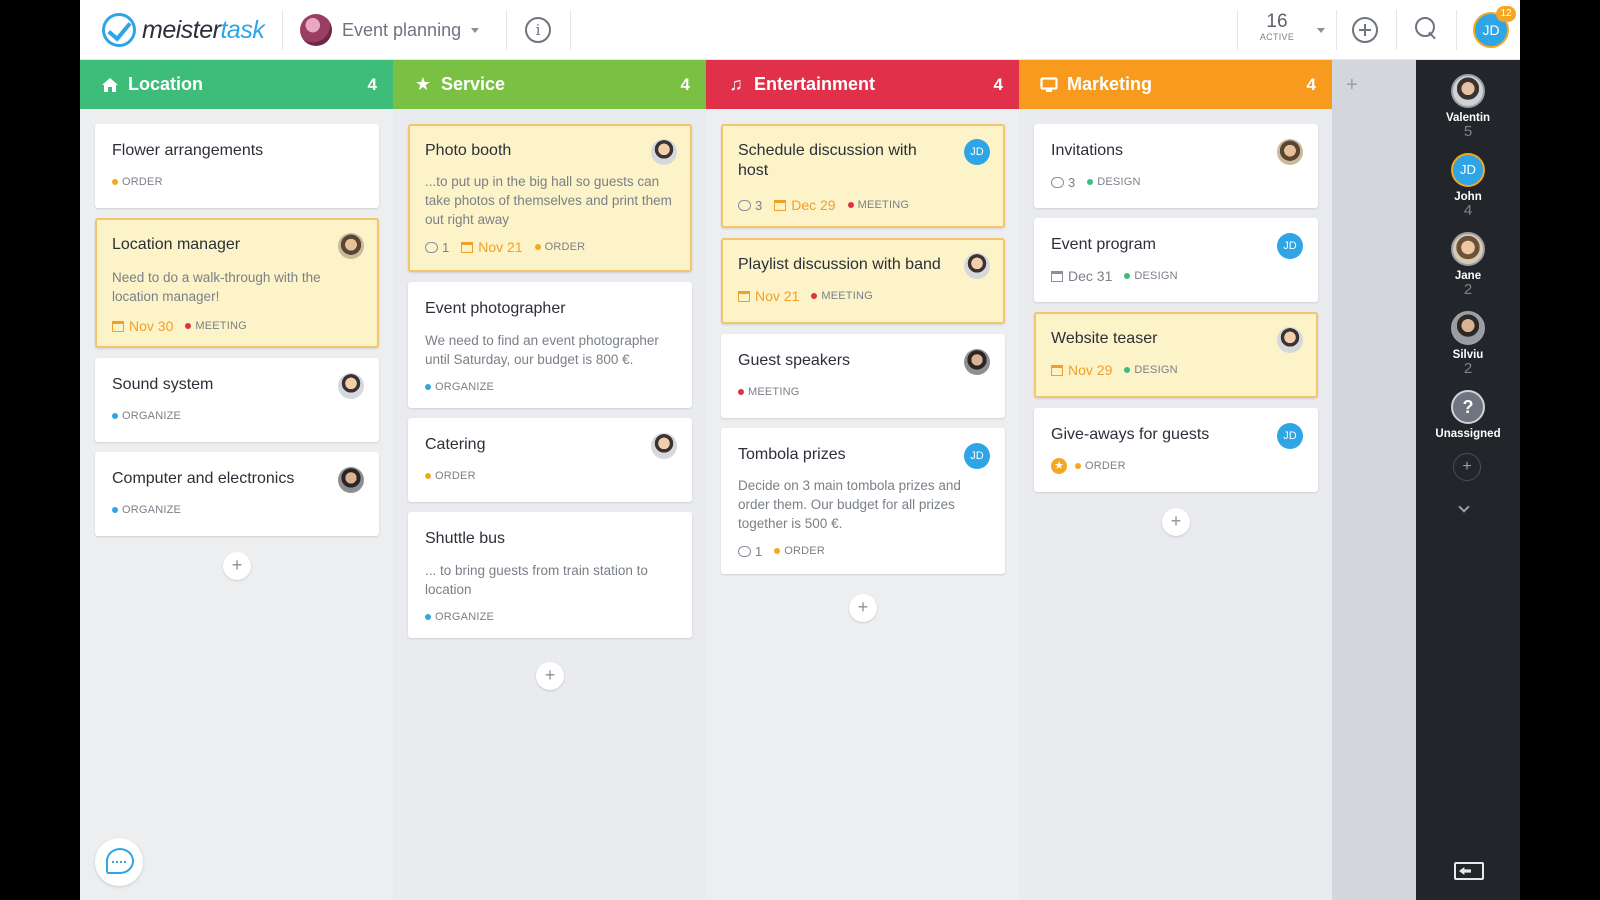 The height and width of the screenshot is (900, 1600). Describe the element at coordinates (1176, 260) in the screenshot. I see `task-card: Event program JD Dec 31 DESIGN` at that location.